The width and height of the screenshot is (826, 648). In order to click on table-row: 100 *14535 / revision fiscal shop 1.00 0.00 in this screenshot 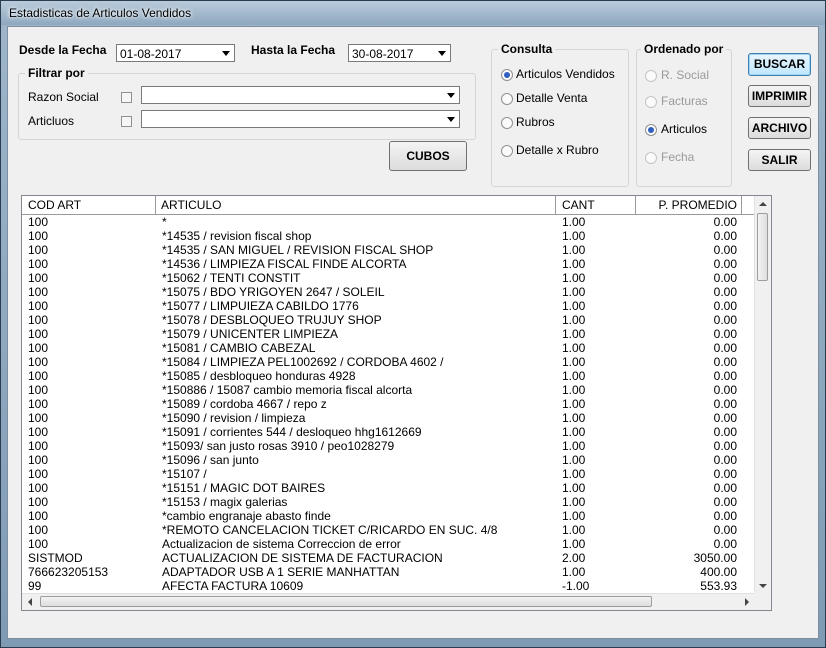, I will do `click(388, 236)`.